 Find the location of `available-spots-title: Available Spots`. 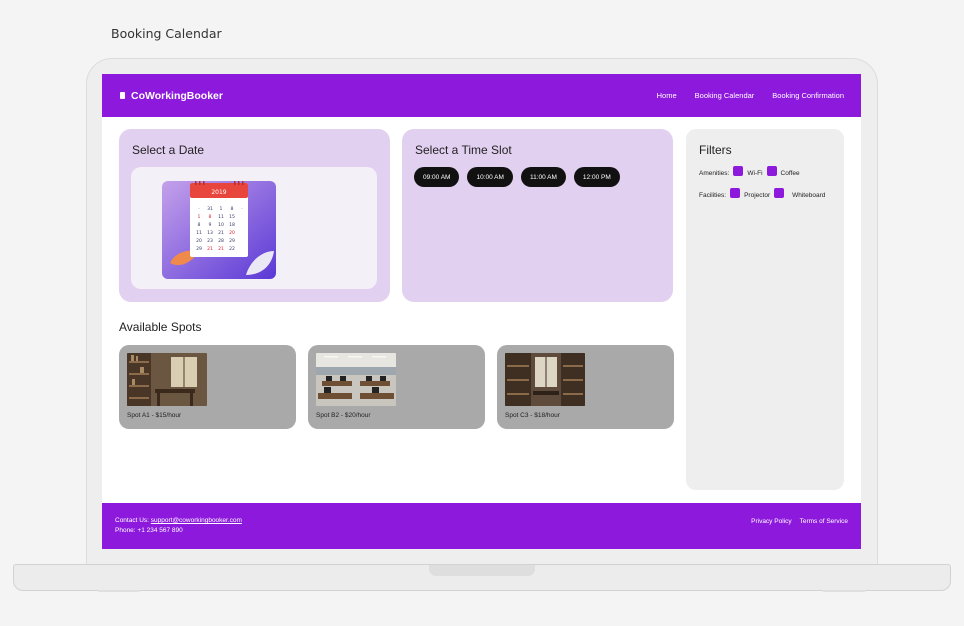

available-spots-title: Available Spots is located at coordinates (160, 327).